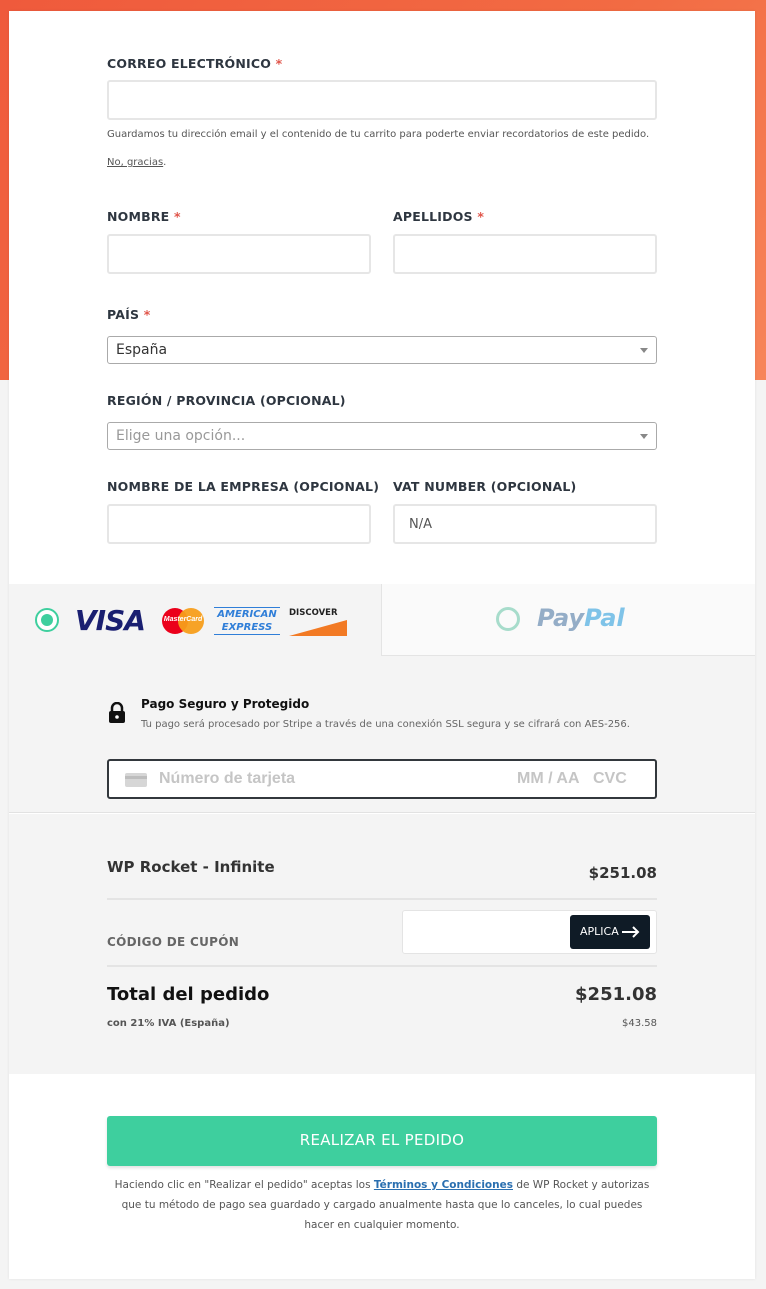 The width and height of the screenshot is (766, 1289). I want to click on last-name-field, so click(525, 254).